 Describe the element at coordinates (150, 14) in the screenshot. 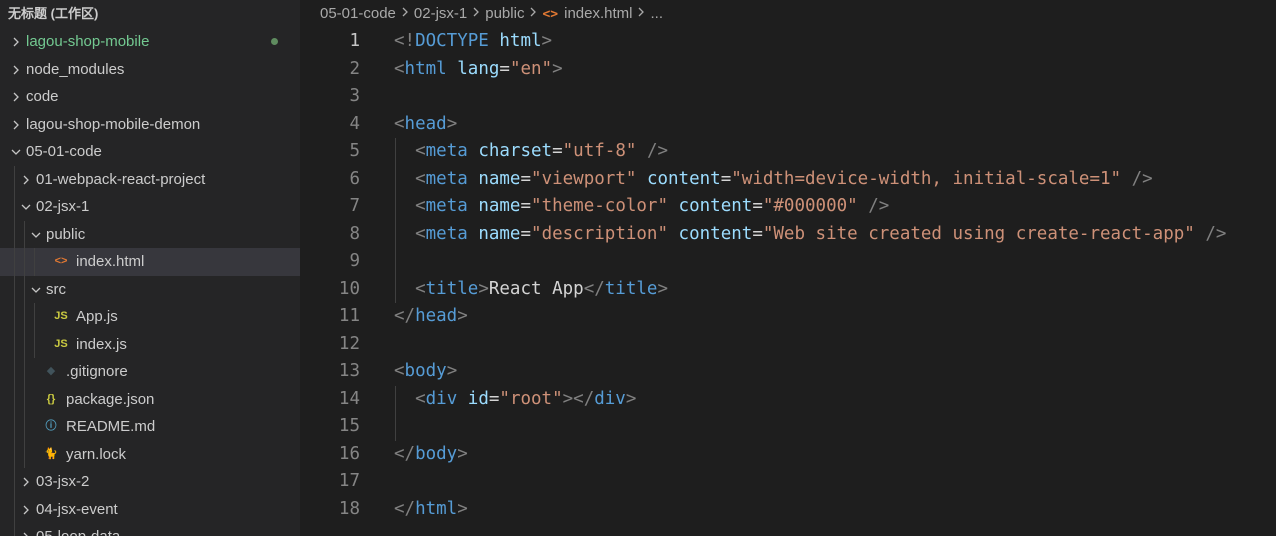

I see `workspace-title: 无标题 (工作区)` at that location.